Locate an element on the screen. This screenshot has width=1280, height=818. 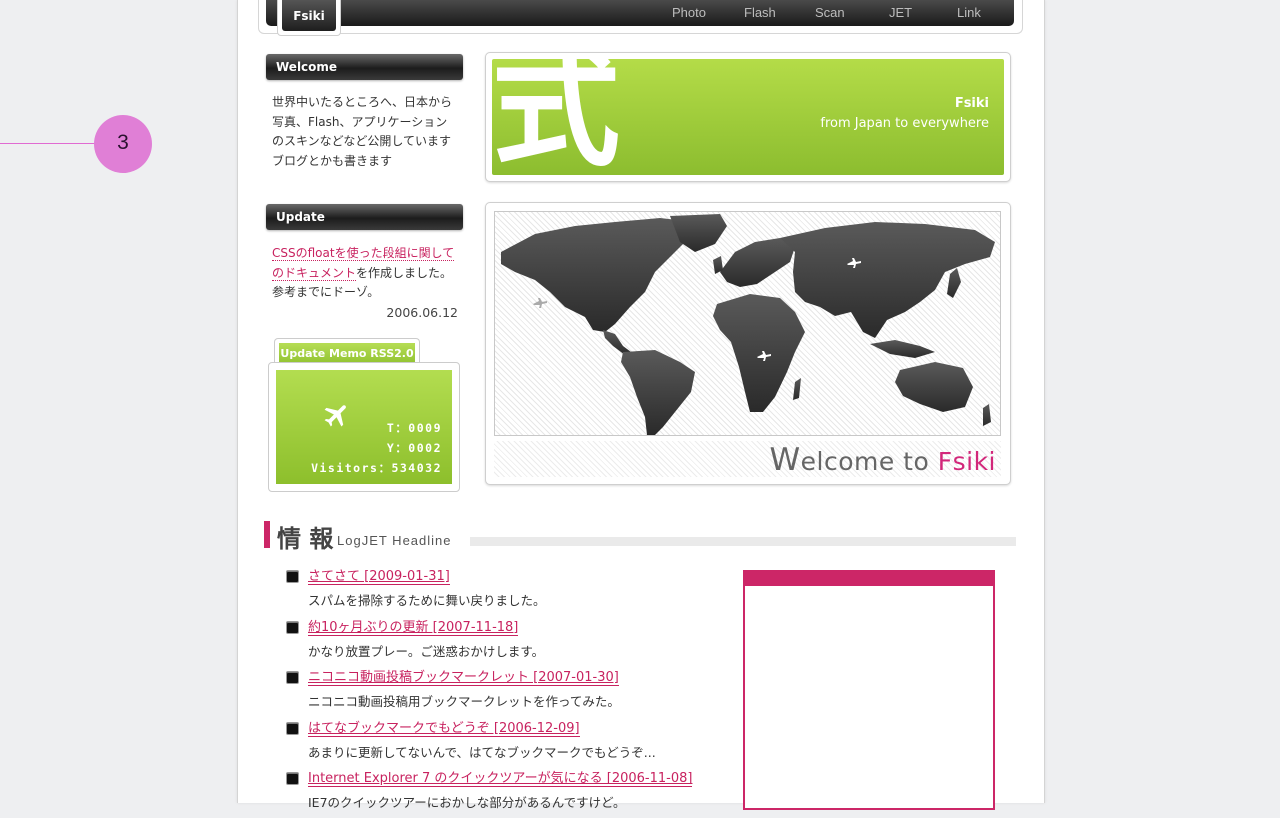
stat-today: T：0009 is located at coordinates (414, 428).